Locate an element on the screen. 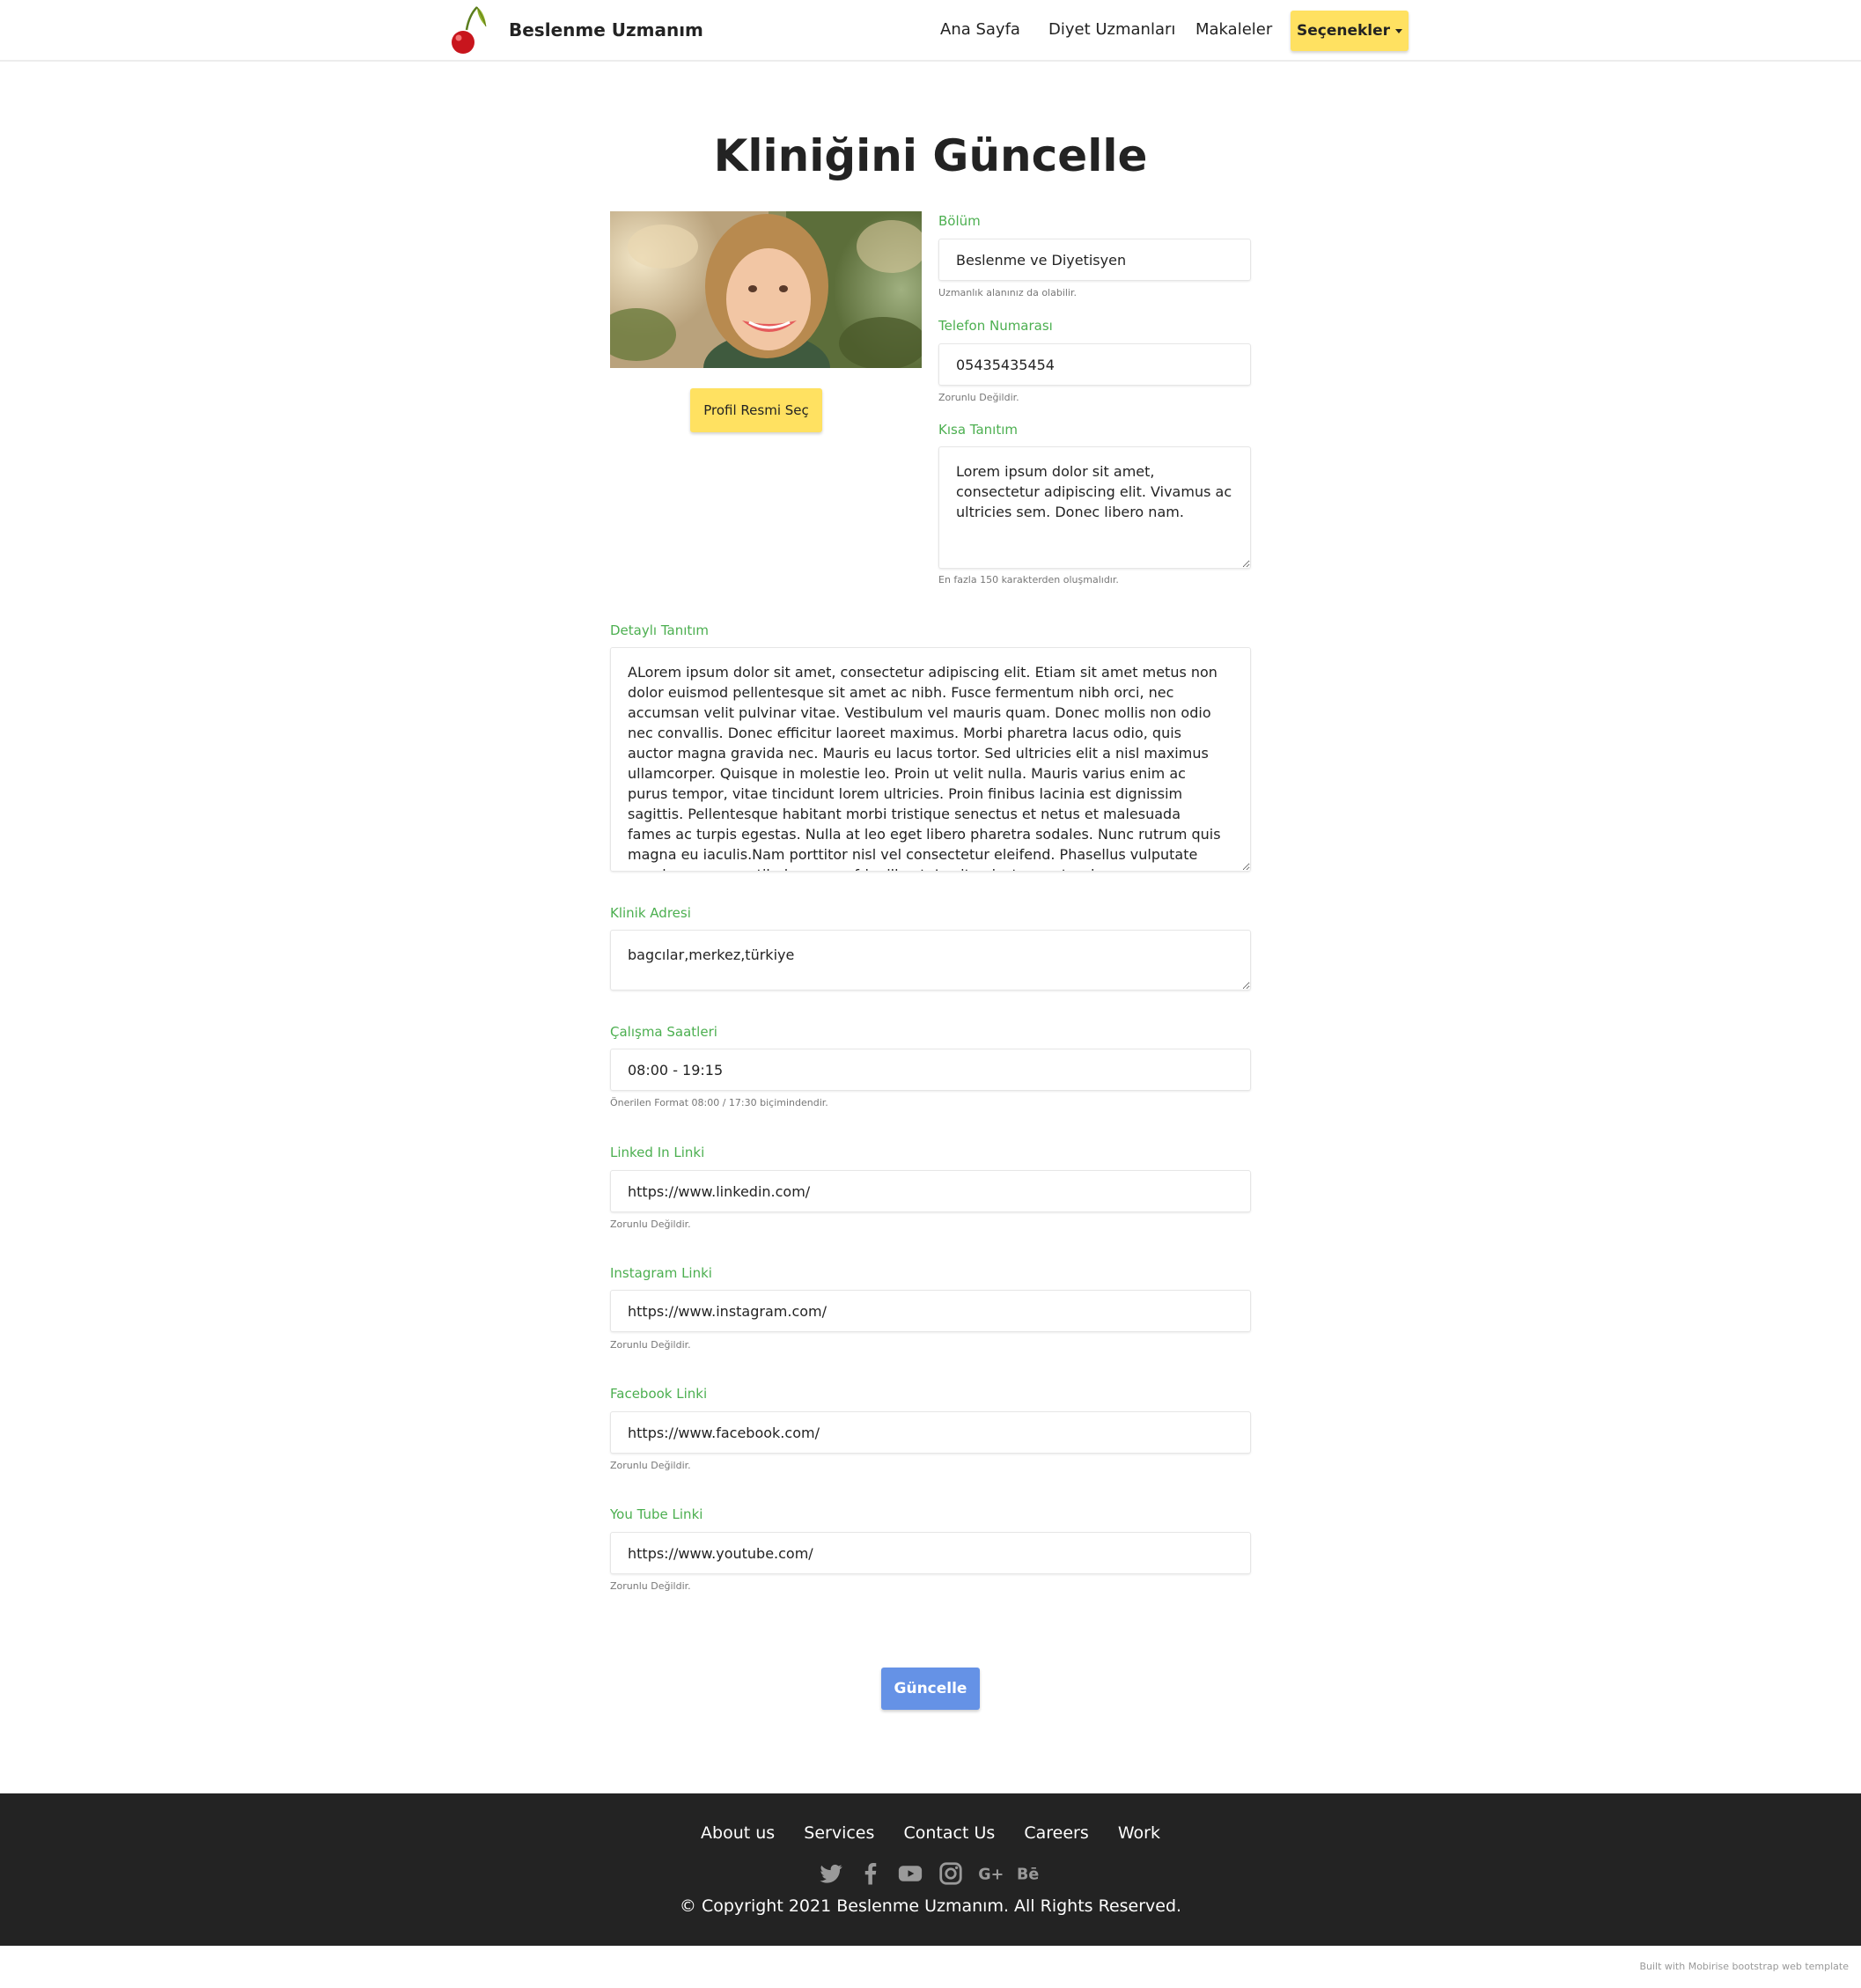 This screenshot has width=1861, height=1988. options-dropdown-label: Seçenekler is located at coordinates (1343, 31).